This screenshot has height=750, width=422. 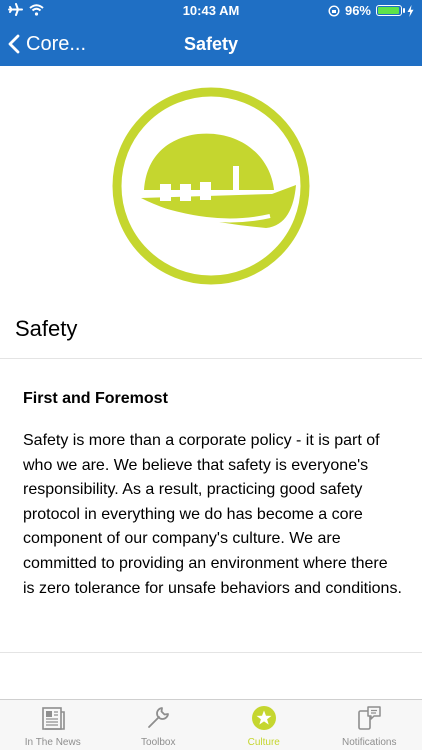 What do you see at coordinates (263, 742) in the screenshot?
I see `tab-label: Culture` at bounding box center [263, 742].